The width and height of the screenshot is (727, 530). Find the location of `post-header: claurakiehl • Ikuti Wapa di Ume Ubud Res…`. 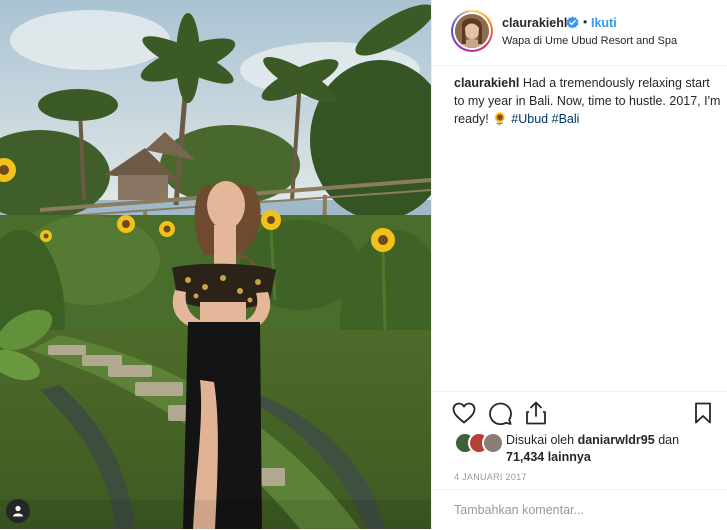

post-header: claurakiehl • Ikuti Wapa di Ume Ubud Res… is located at coordinates (579, 33).